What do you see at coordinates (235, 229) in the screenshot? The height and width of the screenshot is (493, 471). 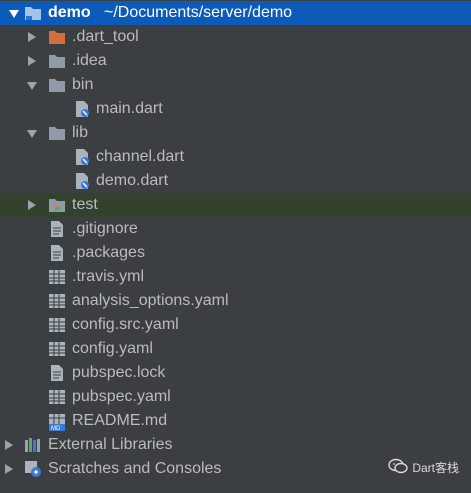 I see `tree-item-gitignore: .gitignore` at bounding box center [235, 229].